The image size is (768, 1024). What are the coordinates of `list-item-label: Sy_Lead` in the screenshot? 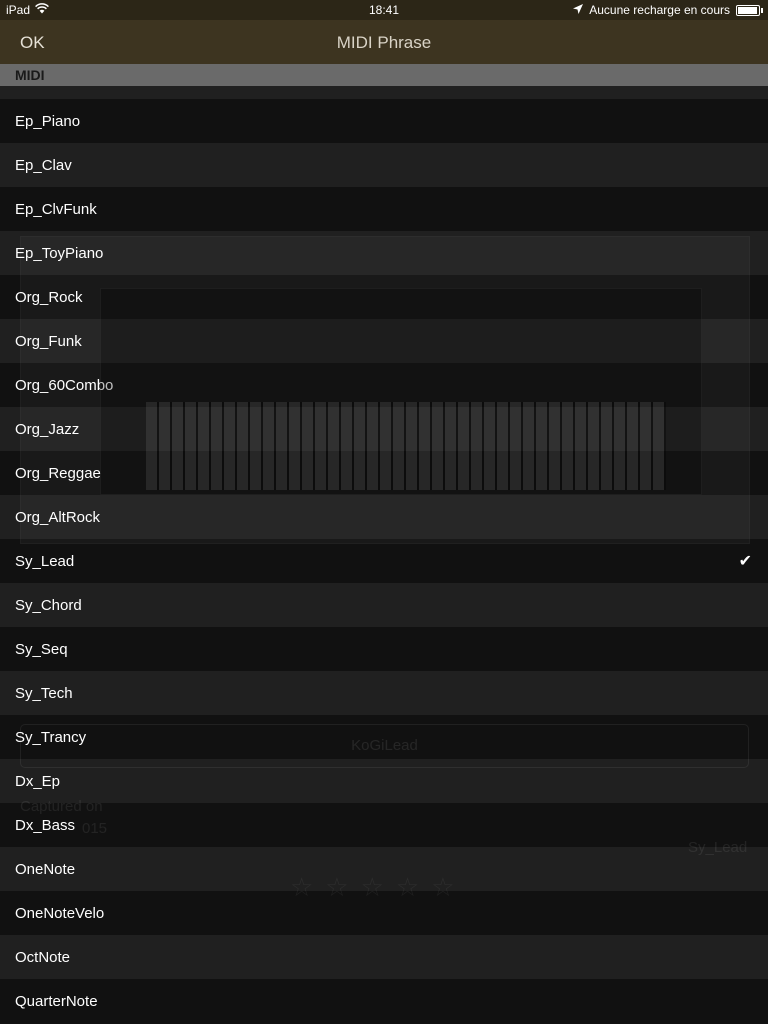 It's located at (45, 561).